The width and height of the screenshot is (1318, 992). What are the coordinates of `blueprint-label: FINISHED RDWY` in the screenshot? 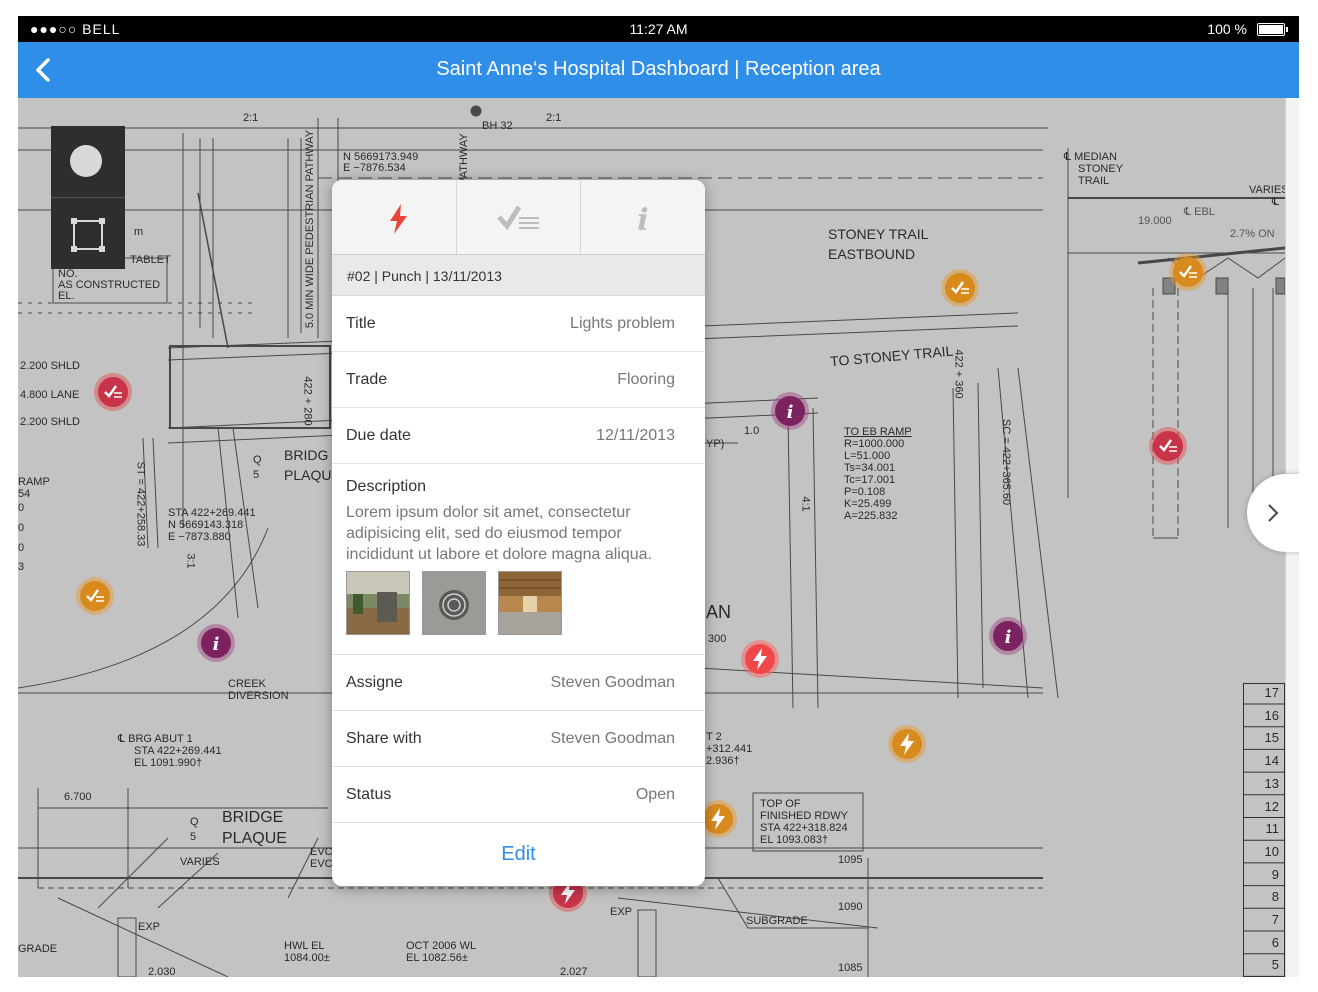 It's located at (804, 816).